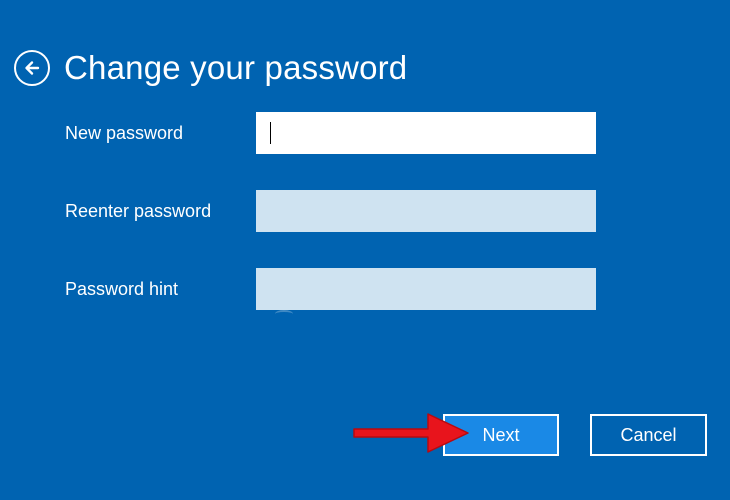 This screenshot has width=730, height=500. What do you see at coordinates (124, 133) in the screenshot?
I see `new-password-label: New password` at bounding box center [124, 133].